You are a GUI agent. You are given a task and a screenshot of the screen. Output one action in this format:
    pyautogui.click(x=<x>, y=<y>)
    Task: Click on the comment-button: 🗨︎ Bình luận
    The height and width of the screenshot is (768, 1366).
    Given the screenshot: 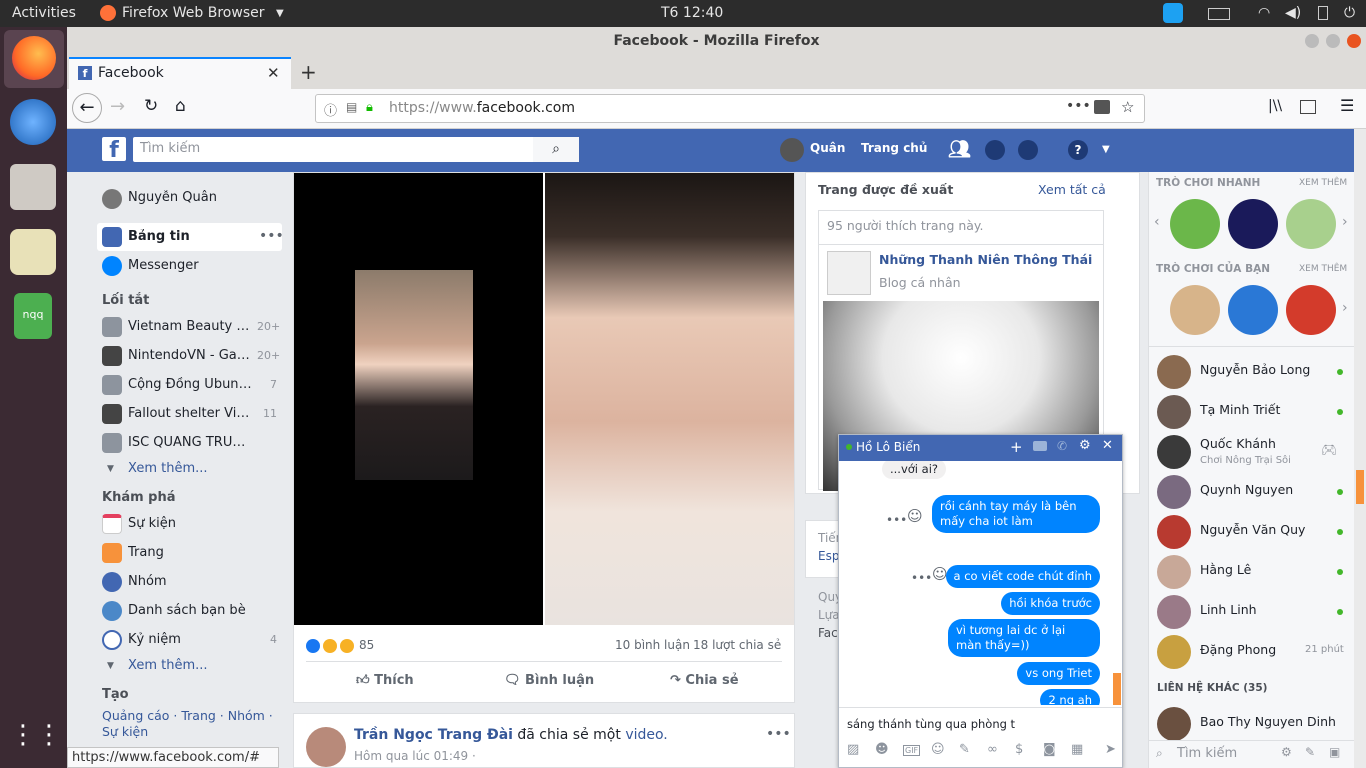 What is the action you would take?
    pyautogui.click(x=549, y=680)
    